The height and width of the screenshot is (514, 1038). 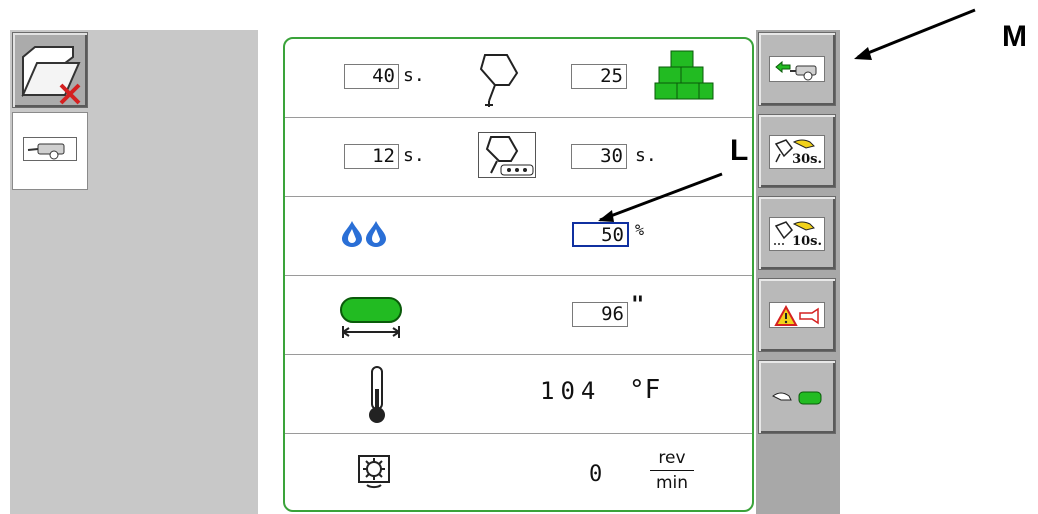 What do you see at coordinates (661, 197) in the screenshot?
I see `callout-arrow-l` at bounding box center [661, 197].